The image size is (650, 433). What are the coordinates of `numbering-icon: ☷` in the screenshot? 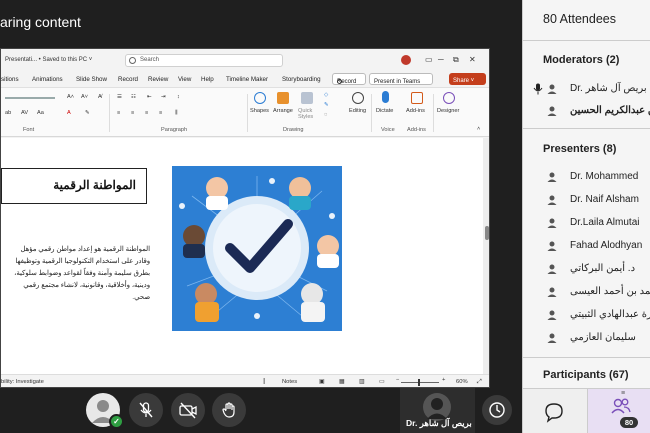 It's located at (133, 97).